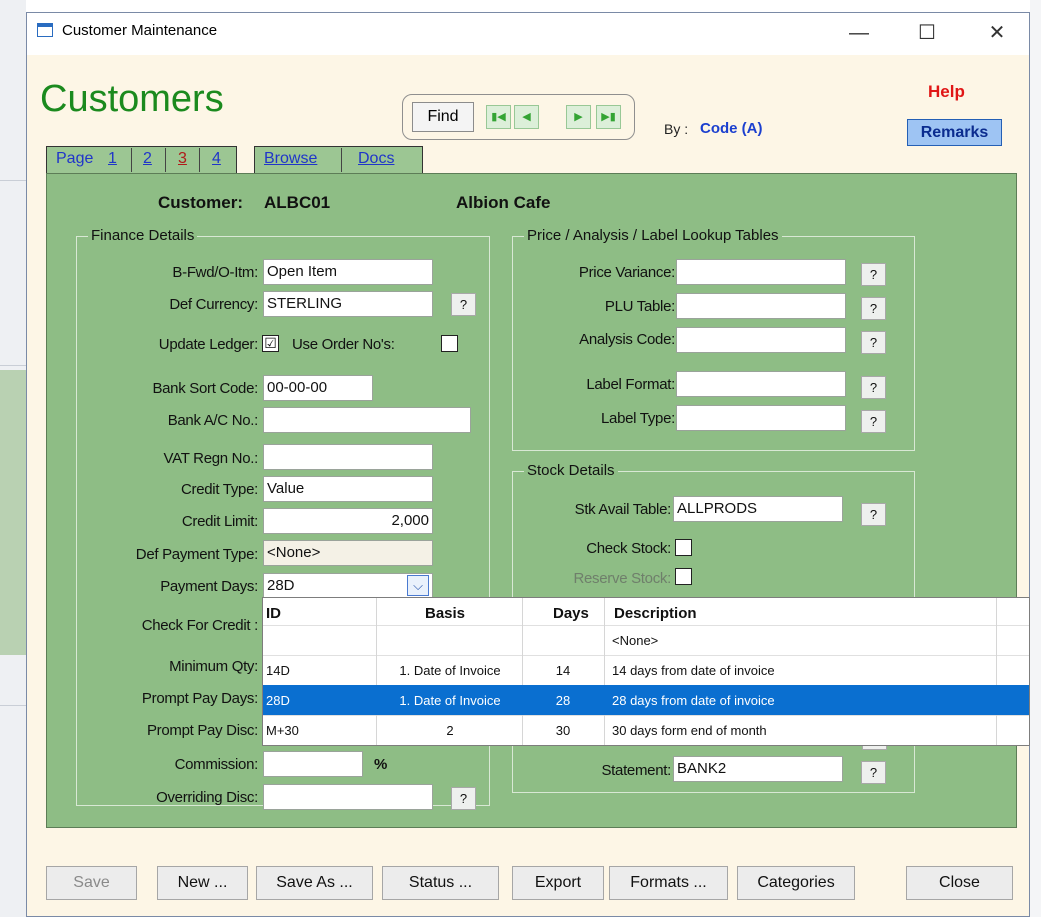 This screenshot has height=917, width=1041. I want to click on dropdown-cell: 14D, so click(318, 670).